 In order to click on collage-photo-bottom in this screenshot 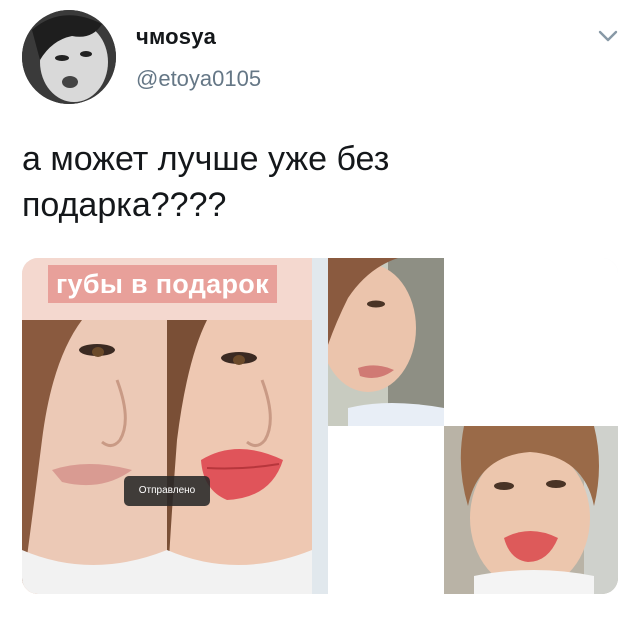, I will do `click(531, 510)`.